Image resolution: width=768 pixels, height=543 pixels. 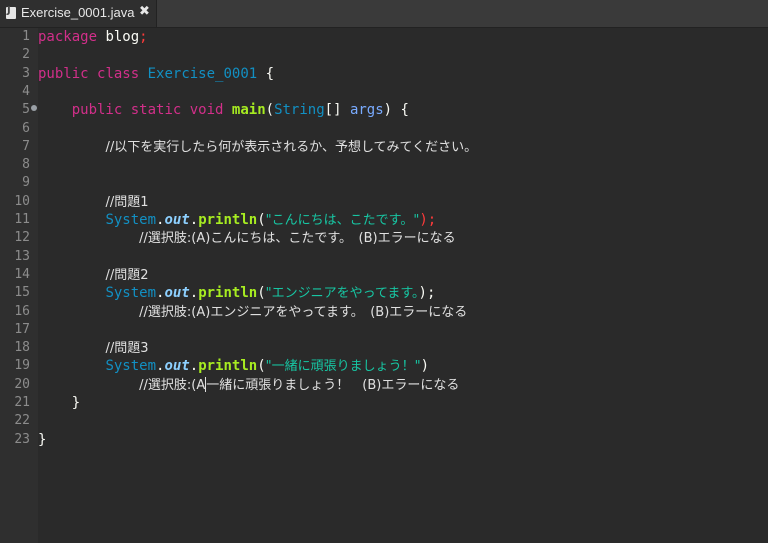 I want to click on code-line-15: System.out.println("エンジニアをやってます。);, so click(x=236, y=293).